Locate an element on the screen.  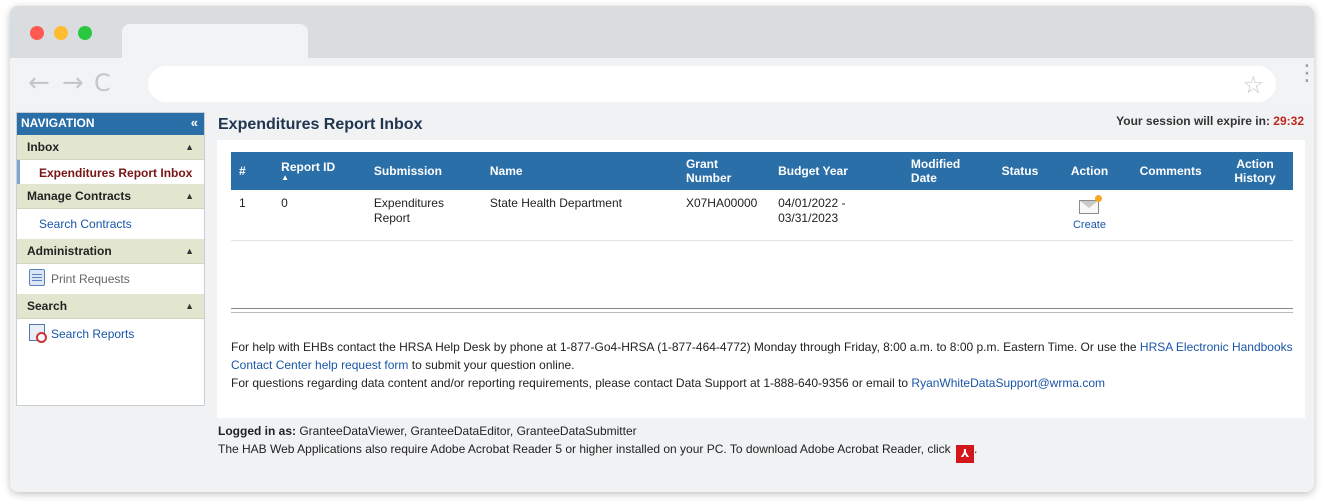
page-title: Expenditures Report Inbox is located at coordinates (320, 124).